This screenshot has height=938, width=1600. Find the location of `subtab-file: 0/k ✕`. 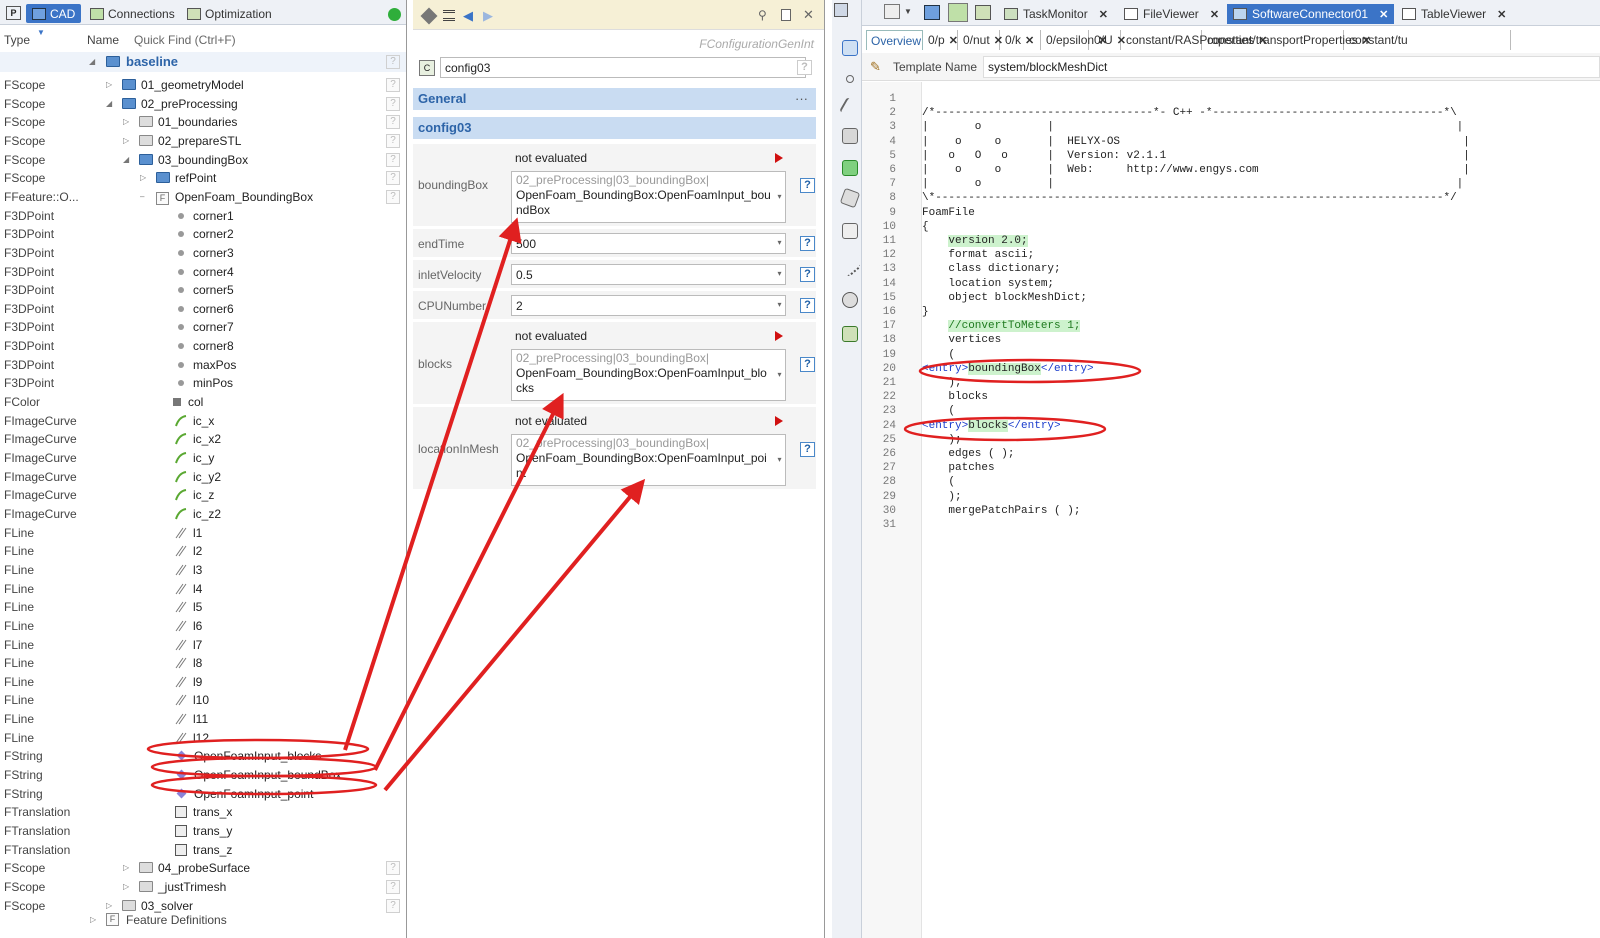

subtab-file: 0/k ✕ is located at coordinates (1021, 40).